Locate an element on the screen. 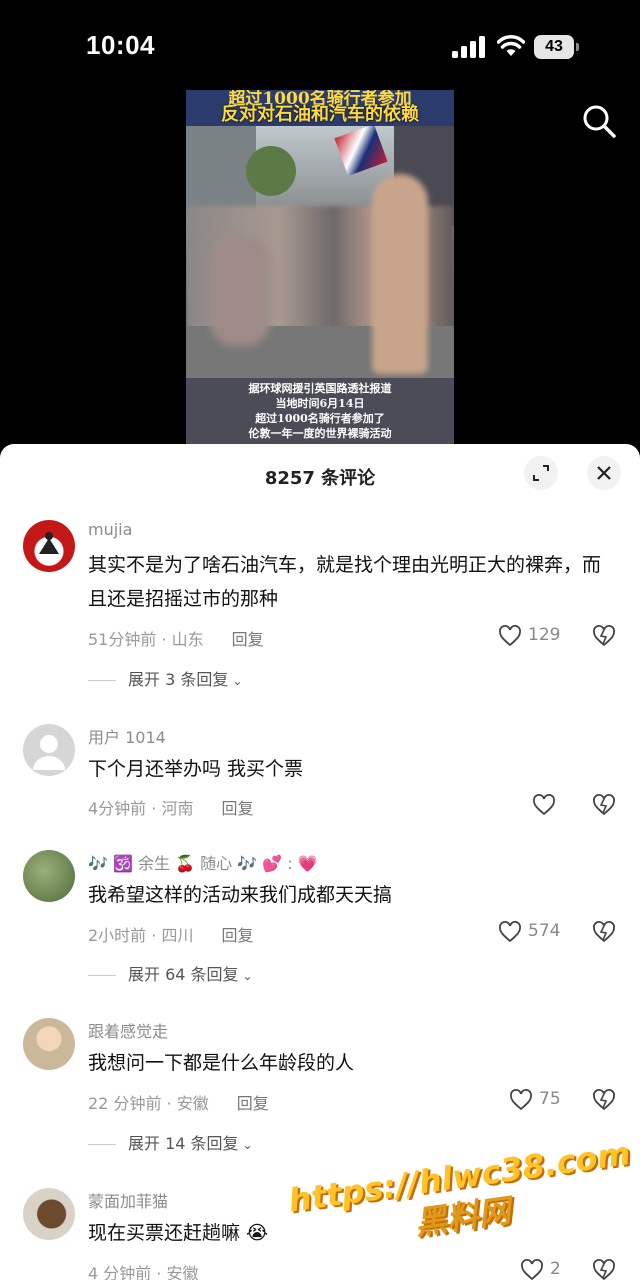 The height and width of the screenshot is (1280, 640). comment-username: 🎶 🕉️ 余生 🍒 随心 🎶 💕 : 💗 is located at coordinates (203, 862).